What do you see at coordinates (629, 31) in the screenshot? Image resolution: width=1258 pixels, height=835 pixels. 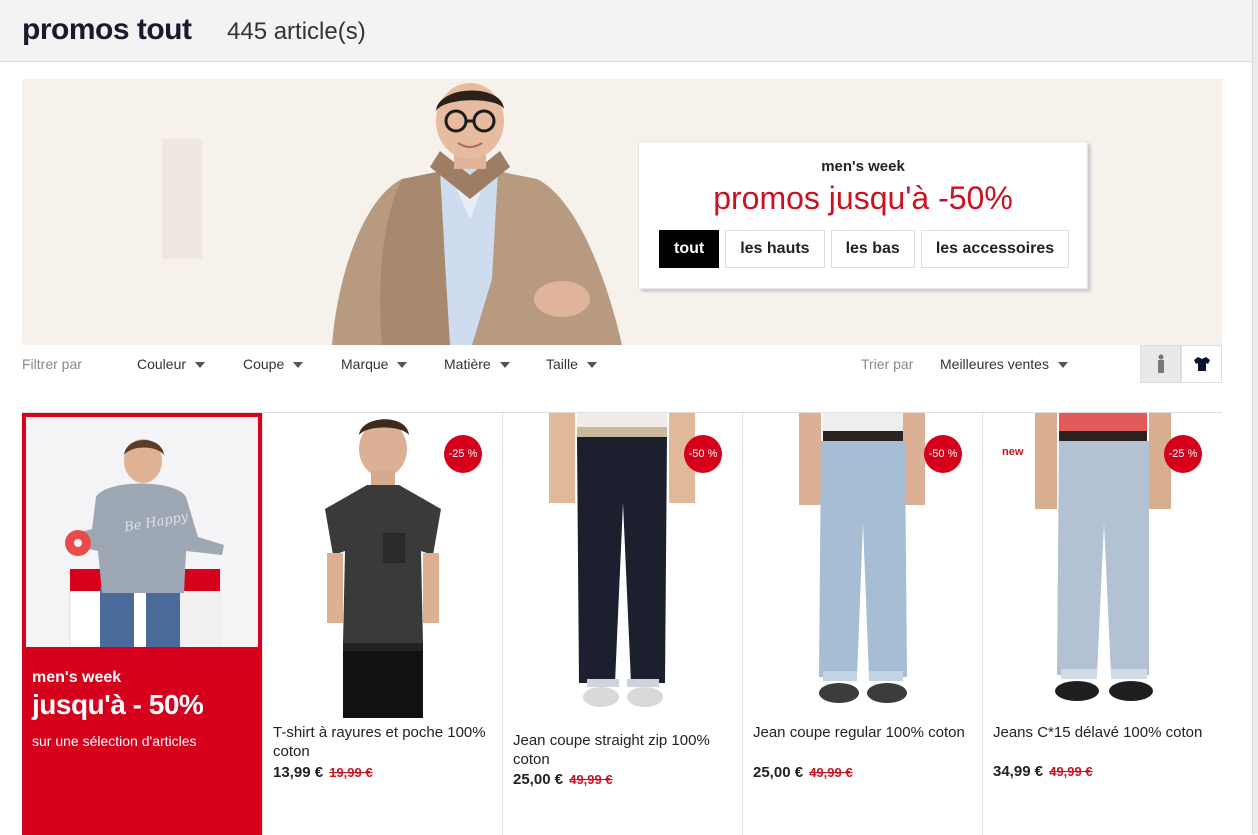 I see `page-header: promos tout 445 article(s)` at bounding box center [629, 31].